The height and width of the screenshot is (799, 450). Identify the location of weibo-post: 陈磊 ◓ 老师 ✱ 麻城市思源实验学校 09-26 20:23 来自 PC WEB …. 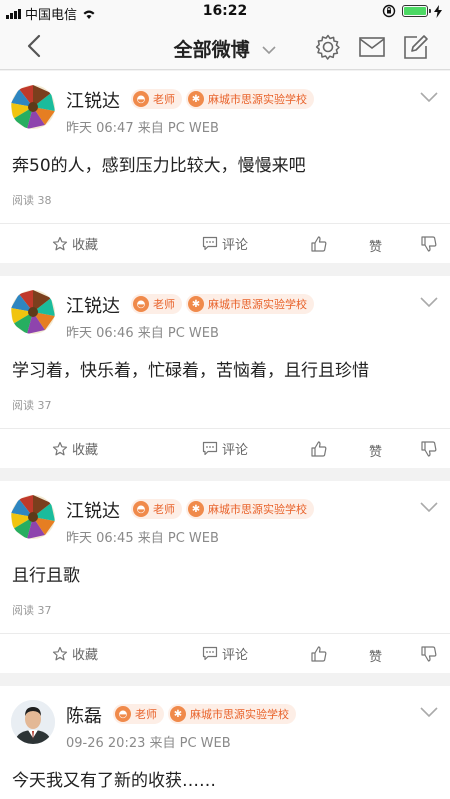
(225, 742).